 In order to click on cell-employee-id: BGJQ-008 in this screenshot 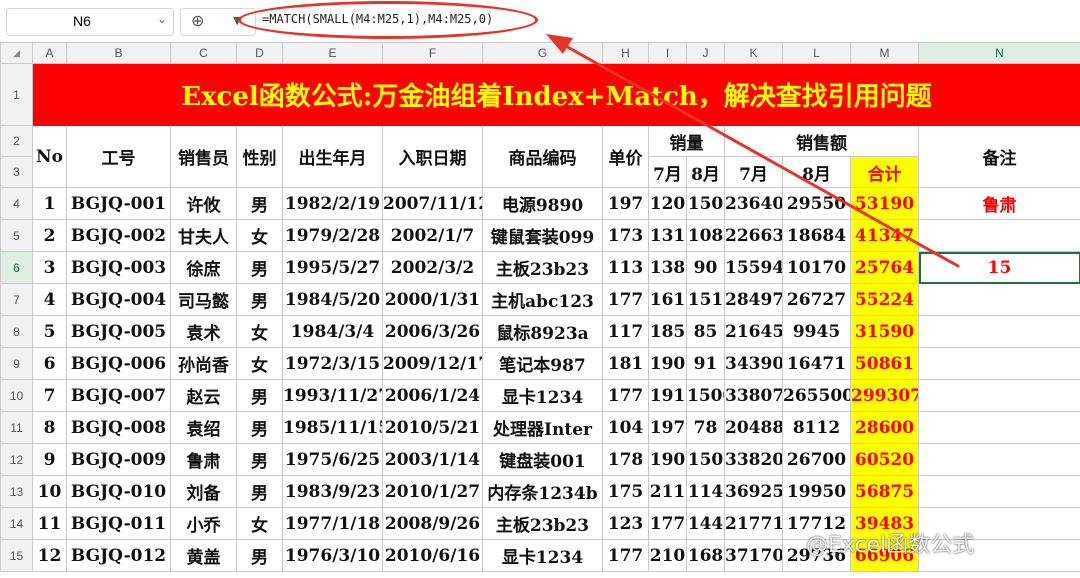, I will do `click(118, 427)`.